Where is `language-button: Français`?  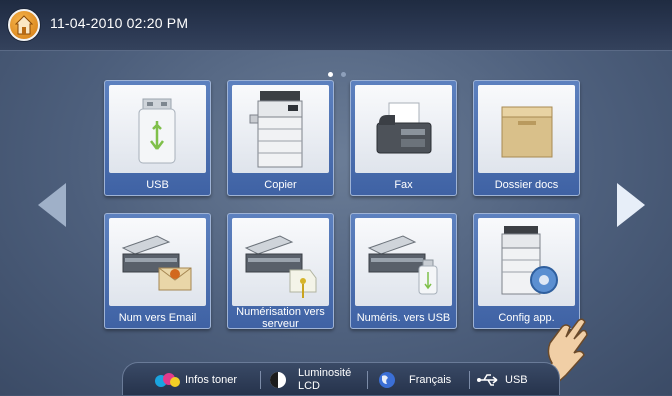
language-button: Français is located at coordinates (422, 379).